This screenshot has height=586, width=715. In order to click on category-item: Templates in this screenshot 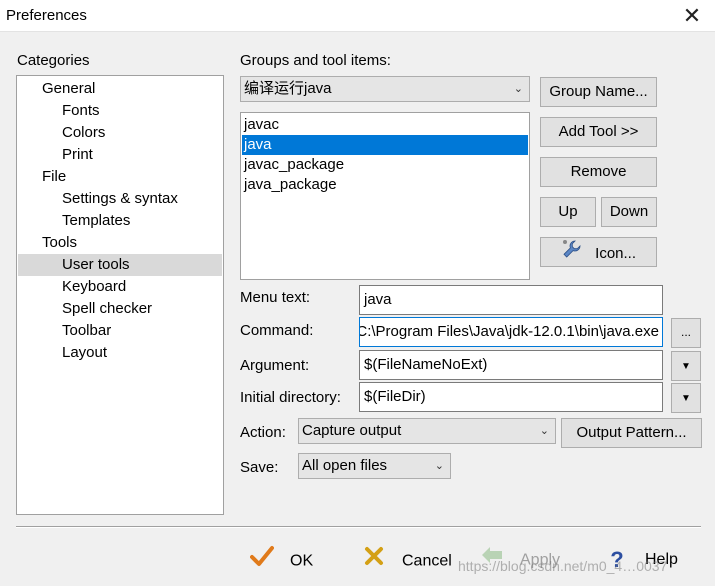, I will do `click(96, 221)`.